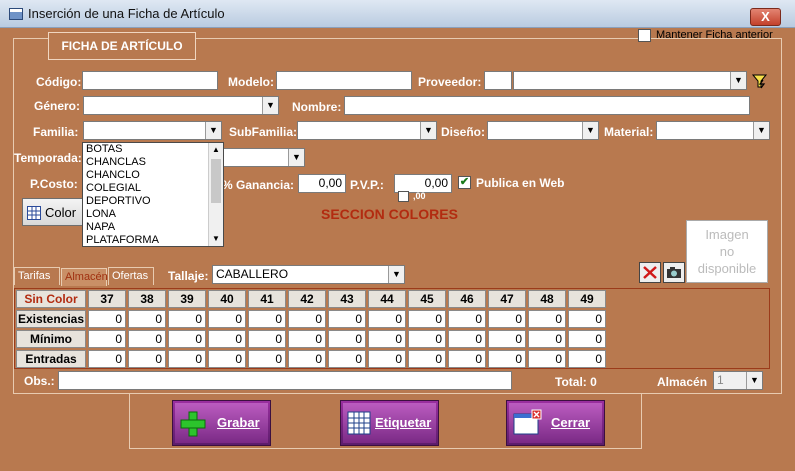  Describe the element at coordinates (543, 130) in the screenshot. I see `diseno-select: ▼` at that location.